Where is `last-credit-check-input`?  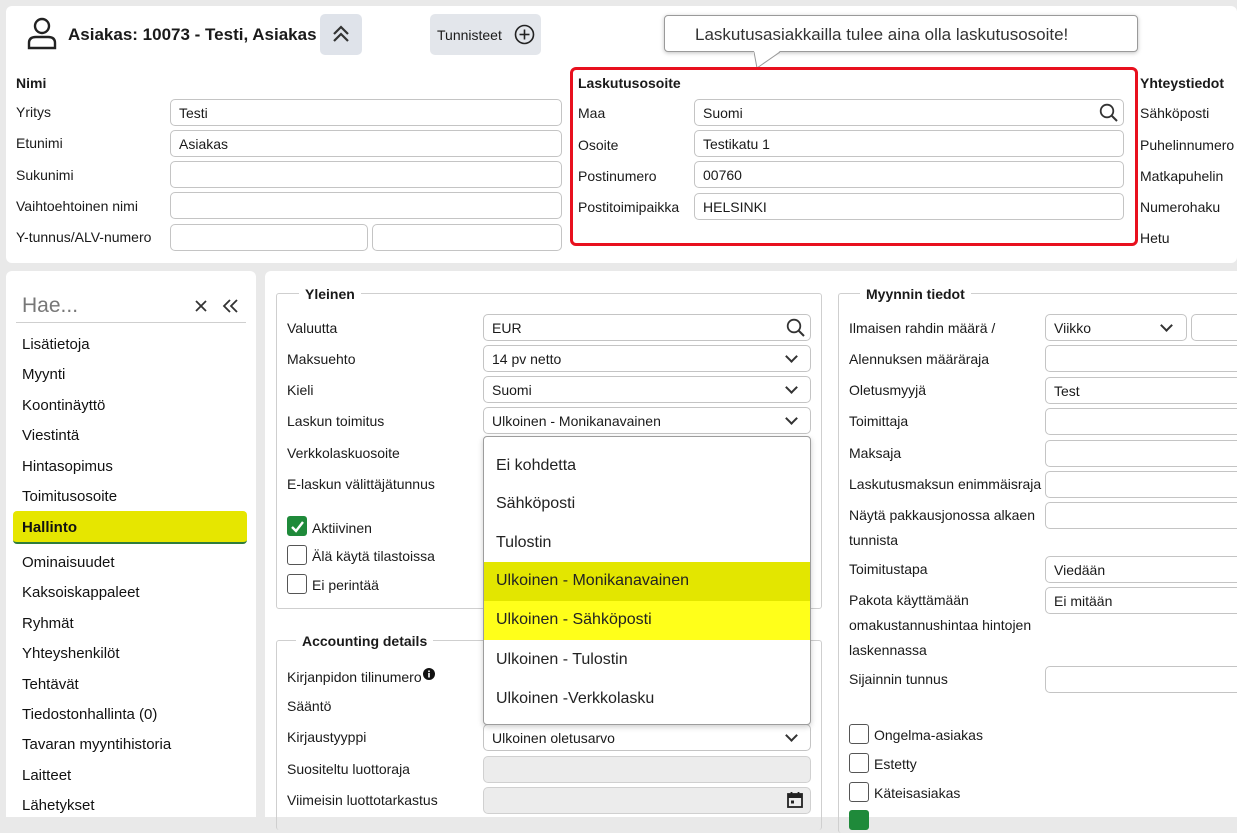 last-credit-check-input is located at coordinates (647, 800).